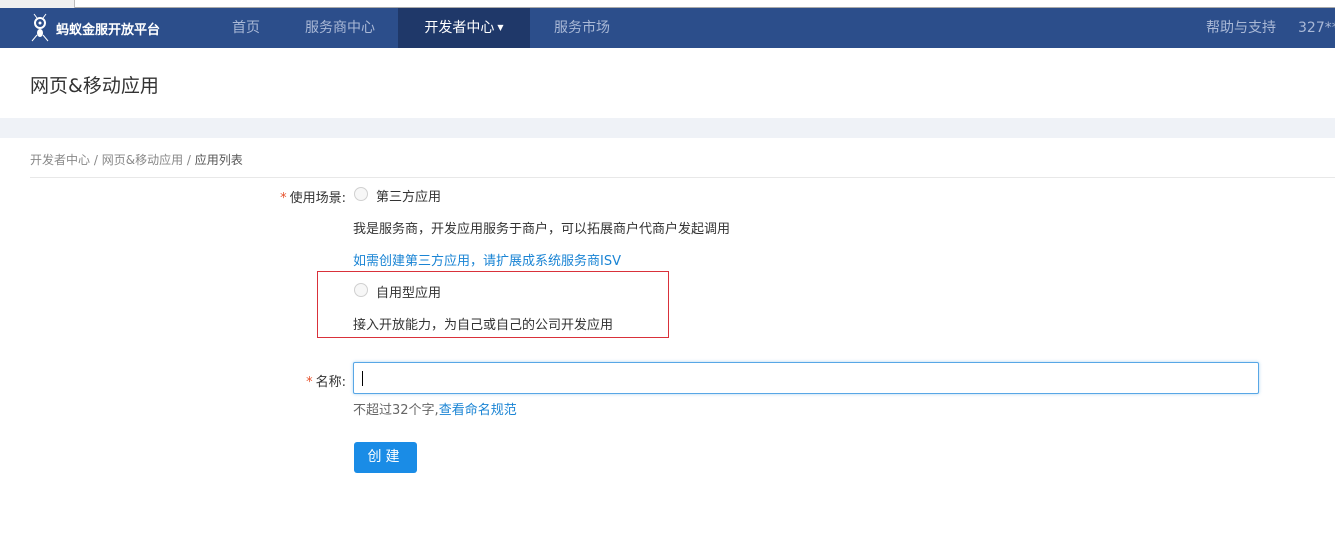 Image resolution: width=1335 pixels, height=545 pixels. Describe the element at coordinates (385, 457) in the screenshot. I see `create-button: 创建` at that location.